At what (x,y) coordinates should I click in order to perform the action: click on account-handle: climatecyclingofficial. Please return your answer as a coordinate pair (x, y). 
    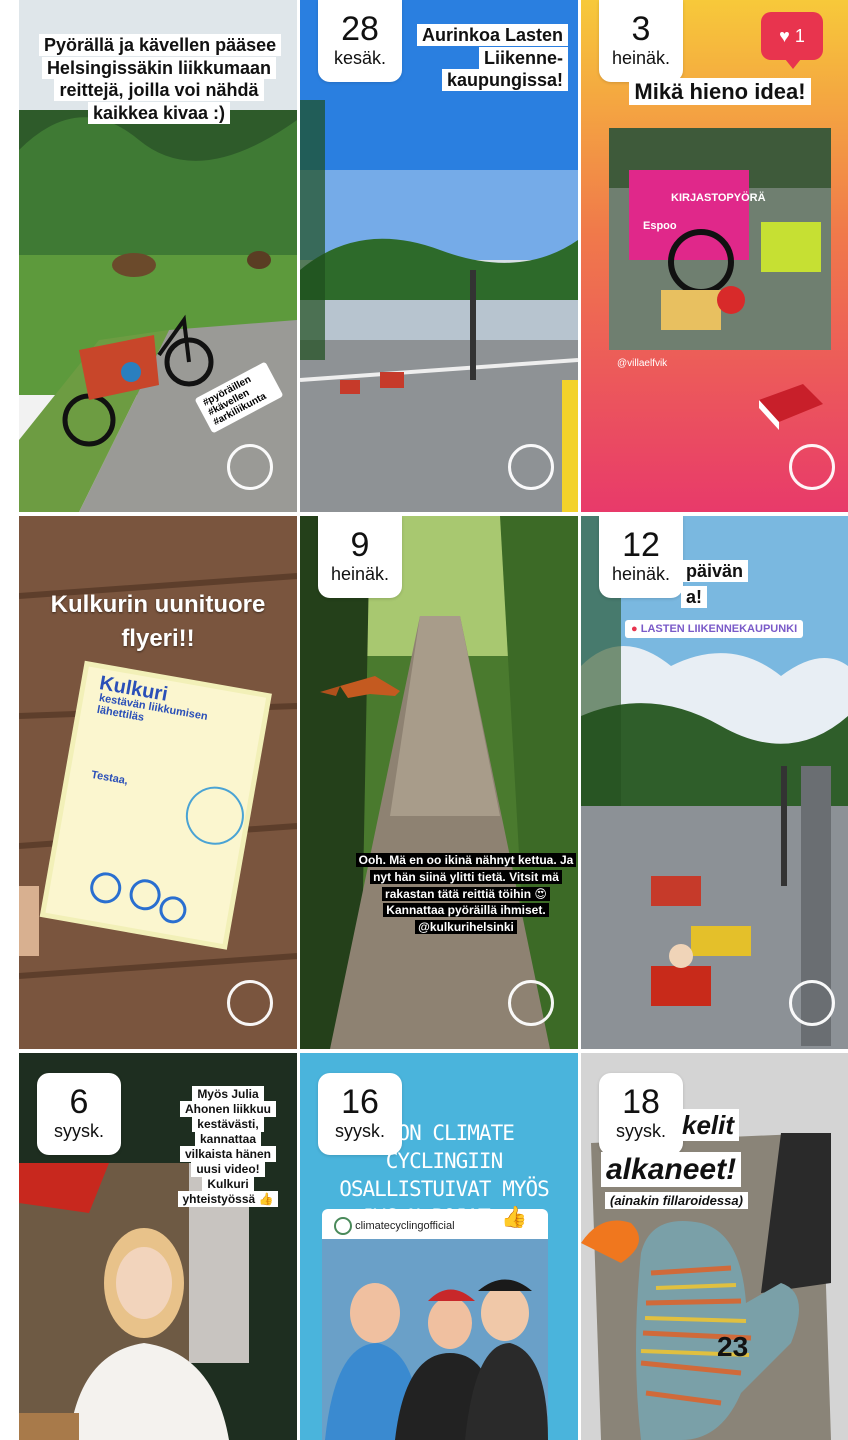
    Looking at the image, I should click on (394, 1226).